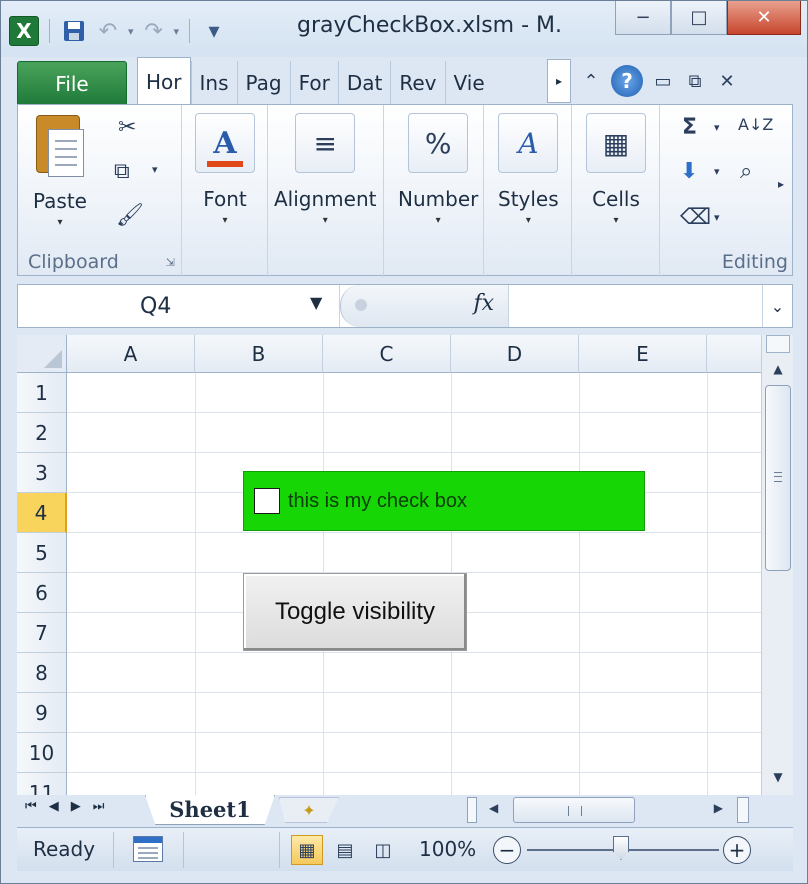 This screenshot has height=884, width=808. What do you see at coordinates (643, 18) in the screenshot?
I see `minimize-button: −` at bounding box center [643, 18].